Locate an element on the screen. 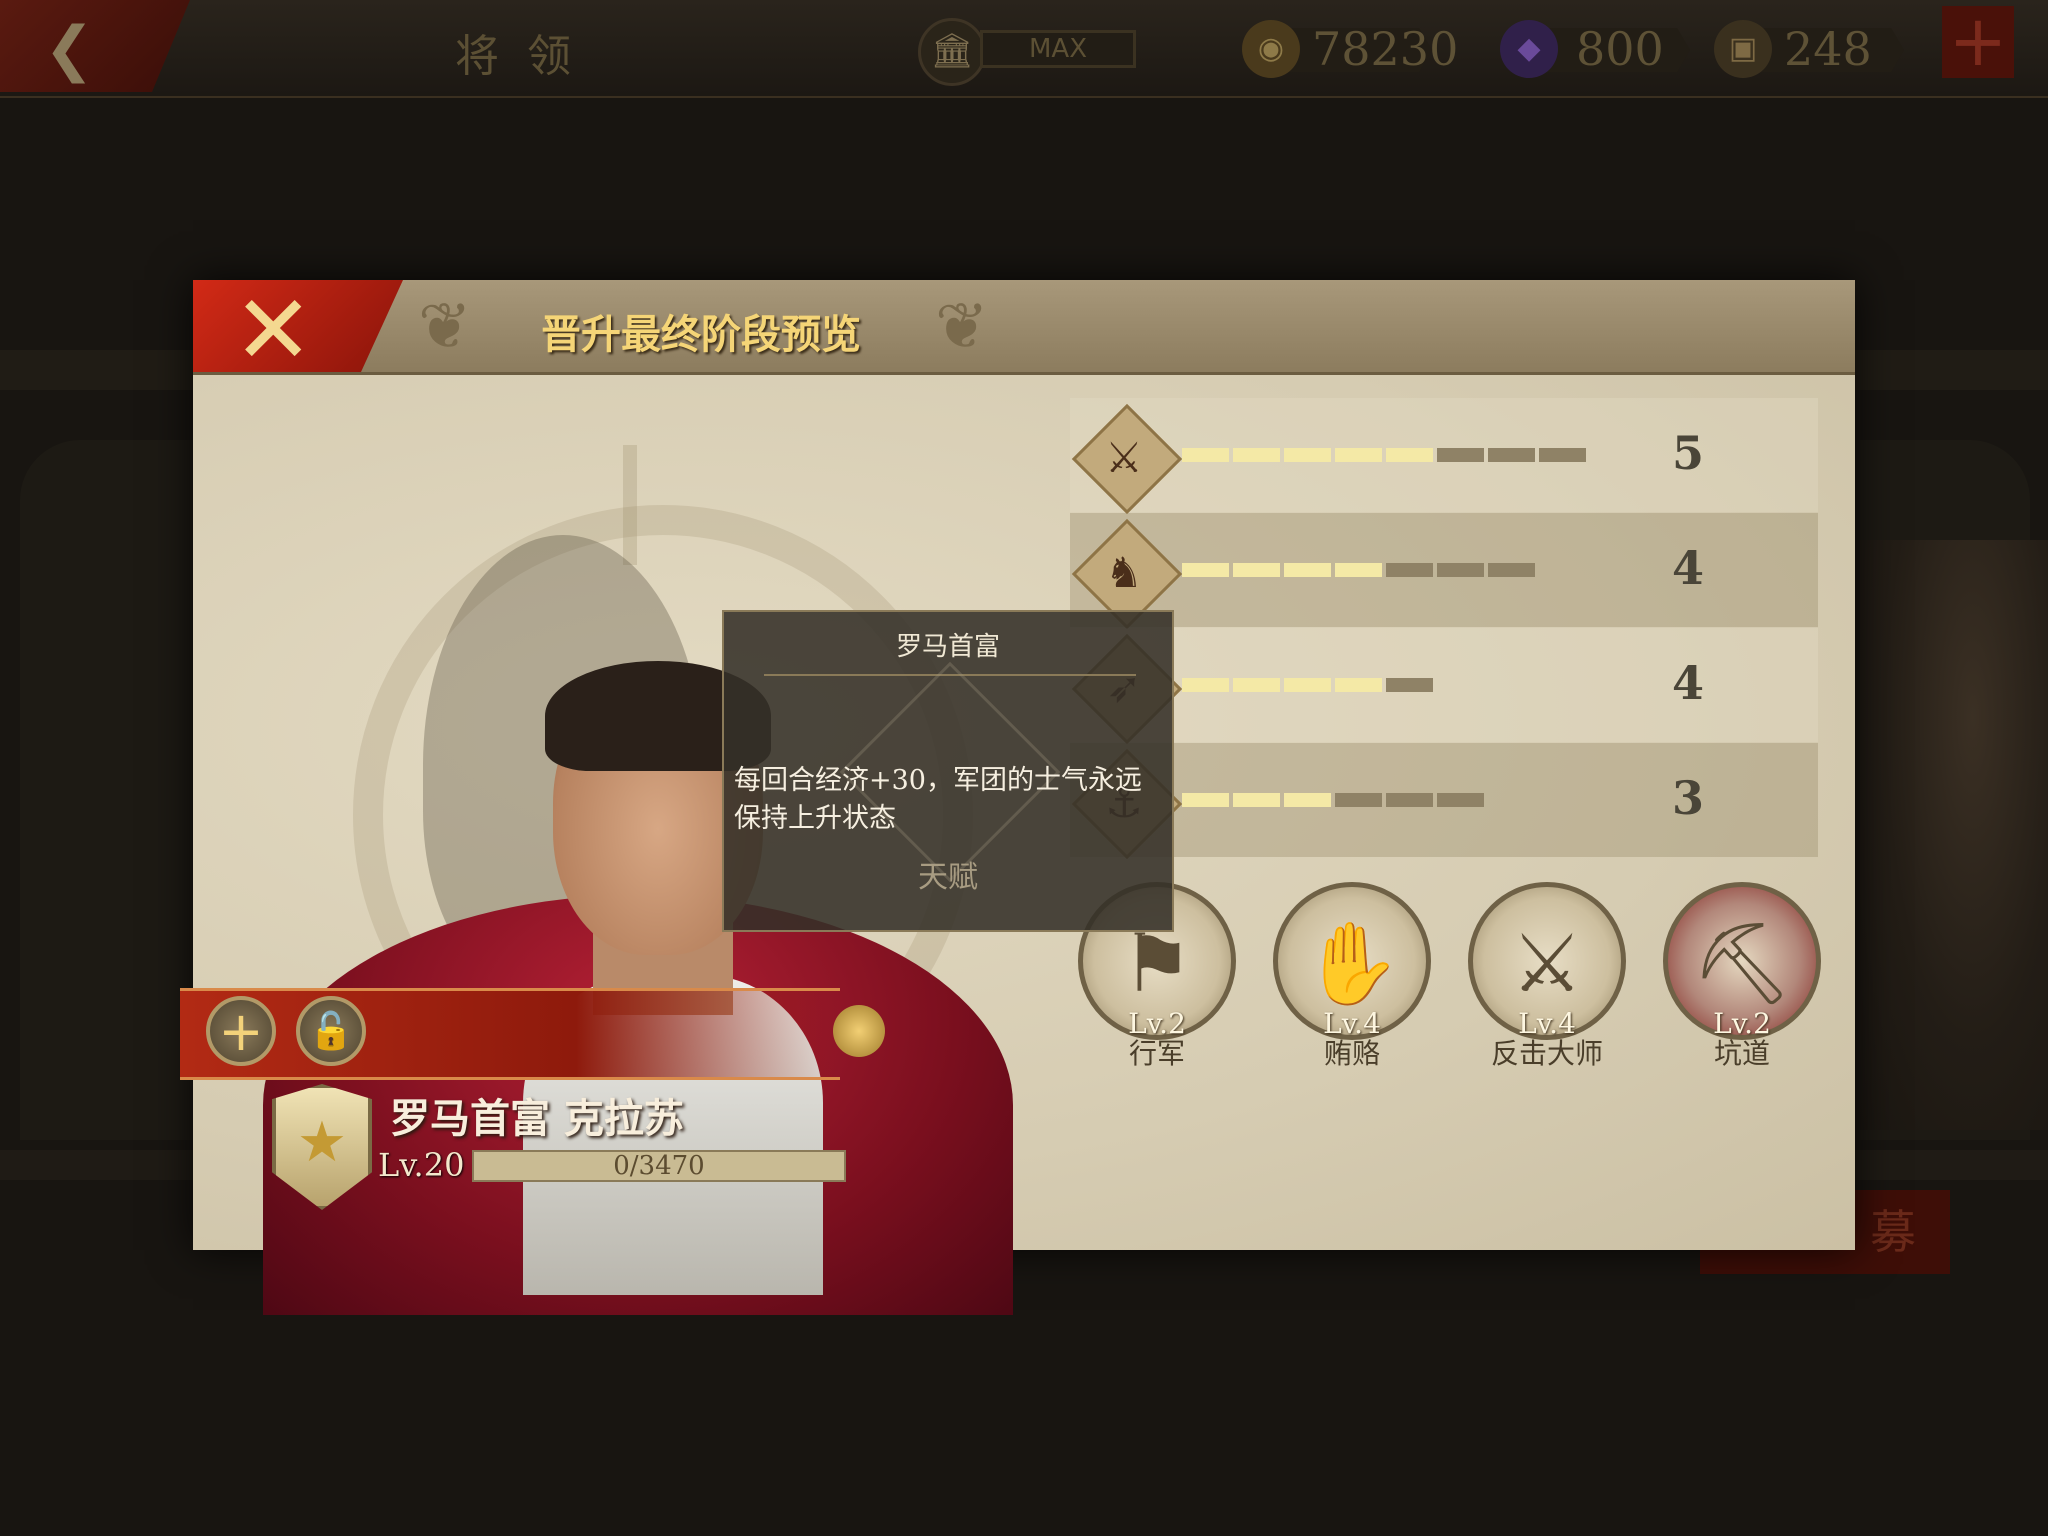  add-resource-button: + is located at coordinates (1978, 42).